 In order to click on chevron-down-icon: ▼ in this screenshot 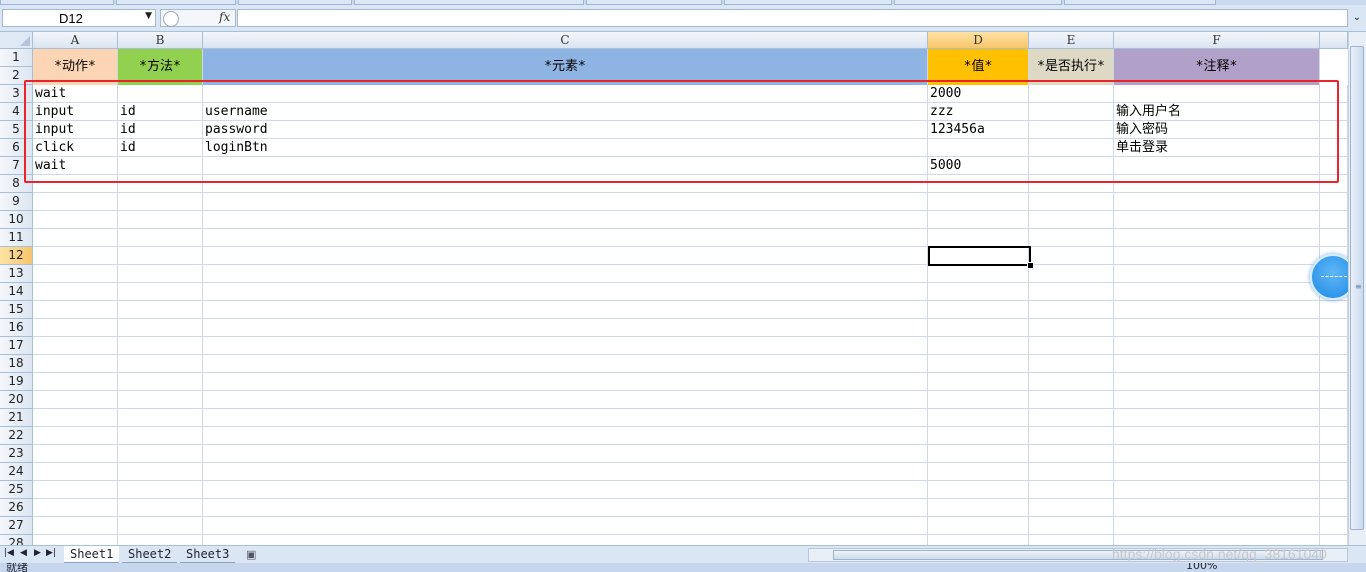, I will do `click(148, 16)`.